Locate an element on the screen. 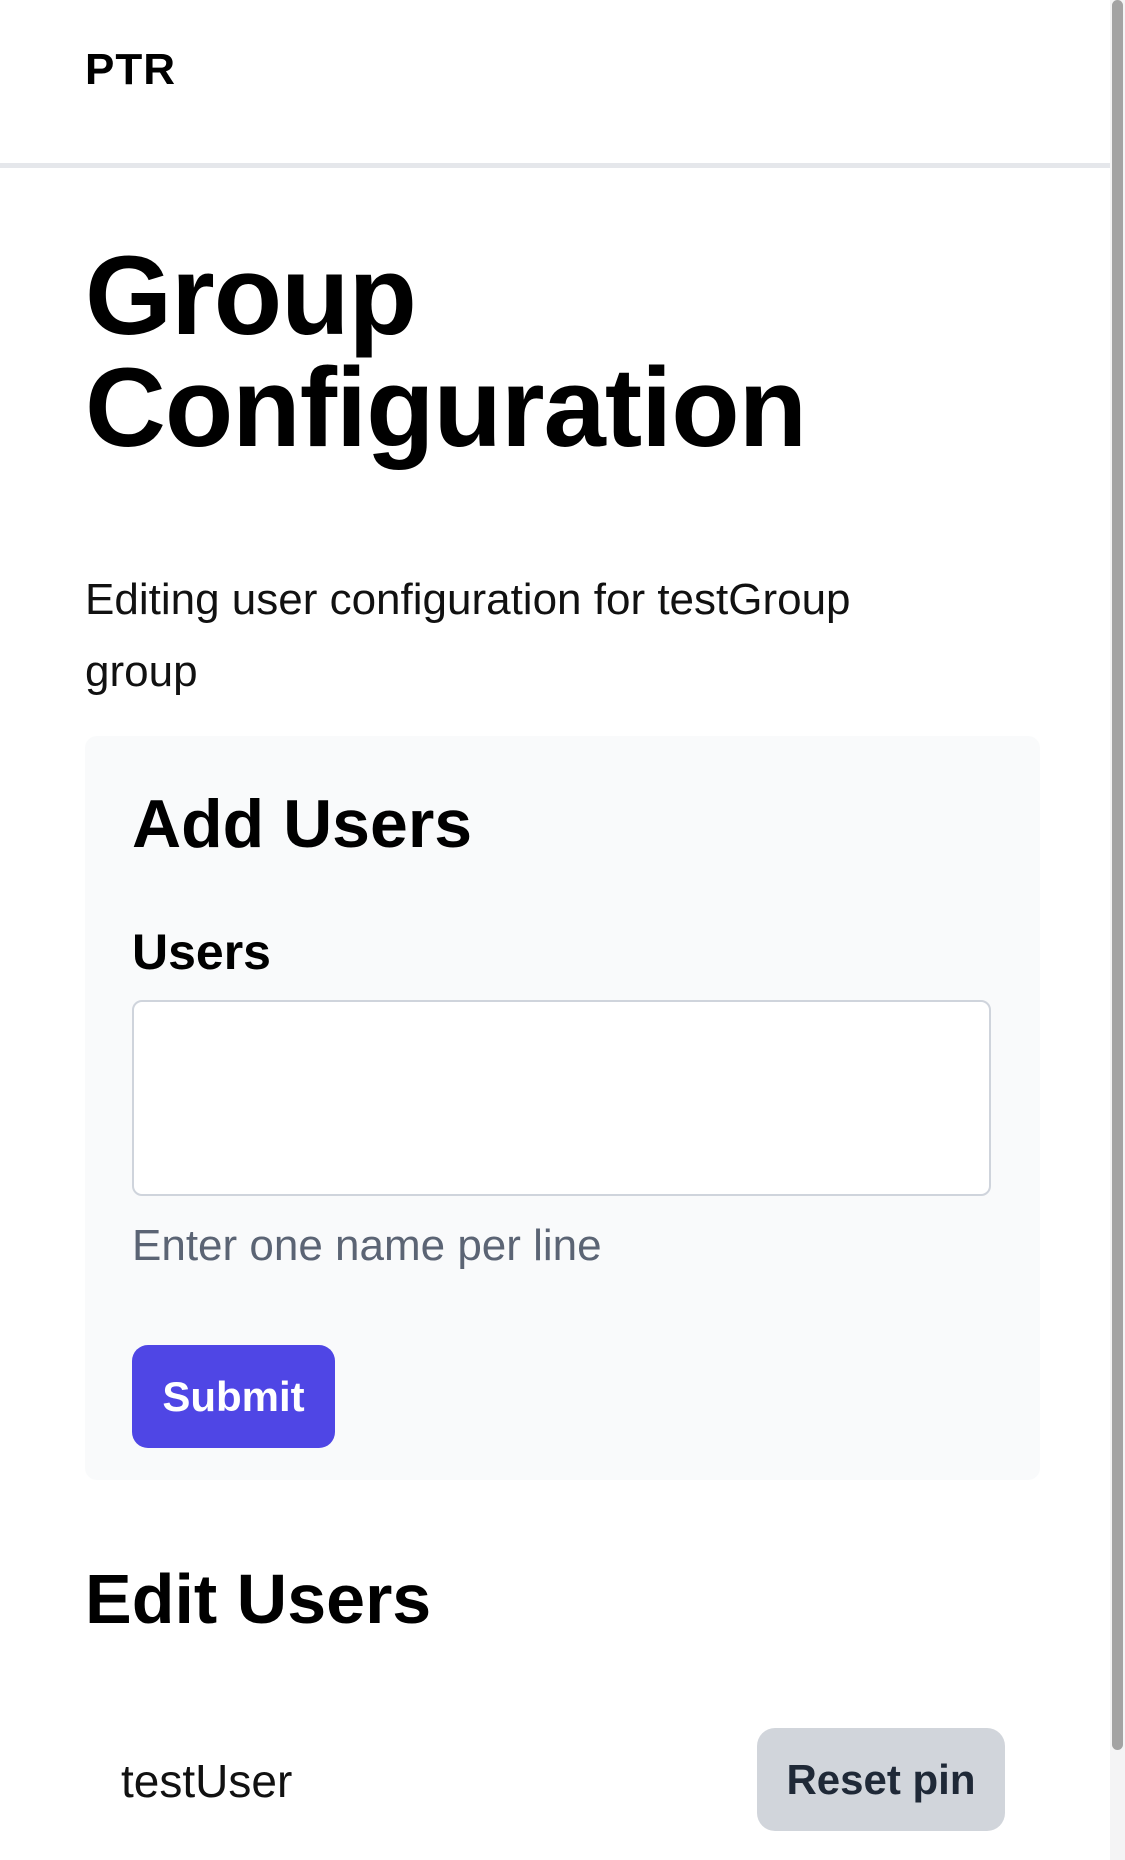 This screenshot has height=1860, width=1125. top-bar: PTR is located at coordinates (555, 84).